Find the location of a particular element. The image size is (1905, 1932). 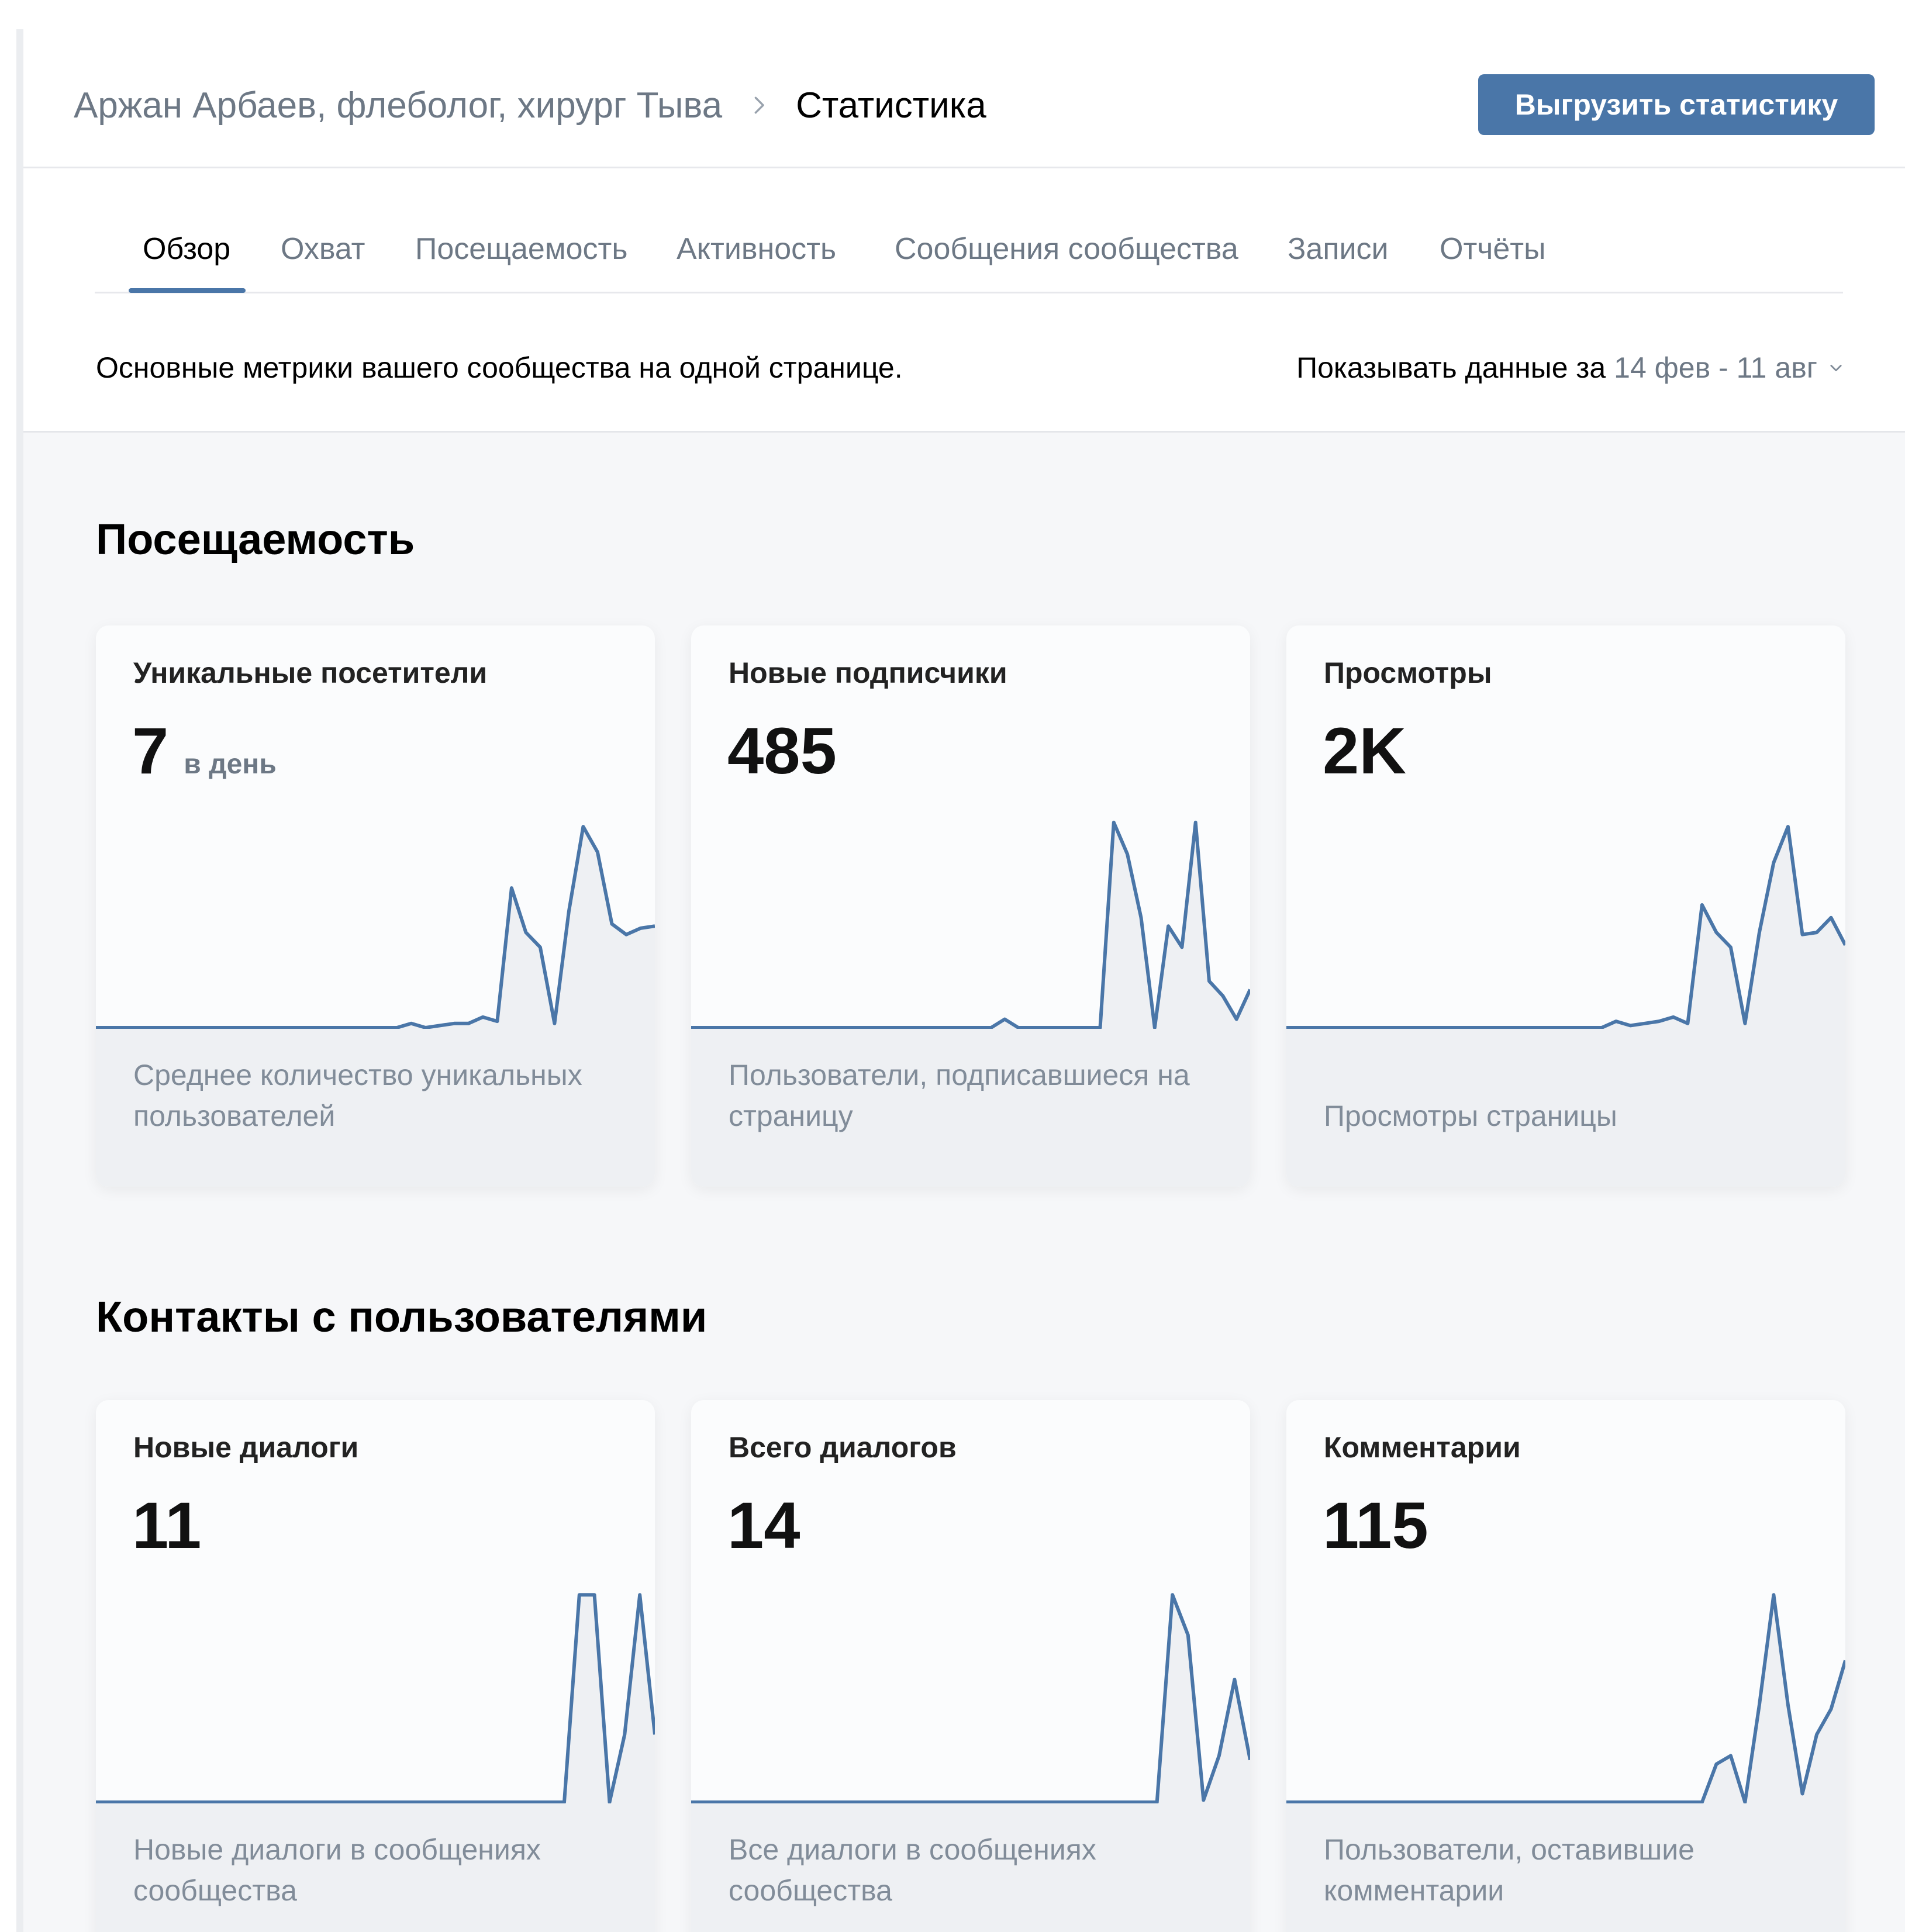

card-footer: Все диалоги в сообщениях сообщества is located at coordinates (970, 1868).